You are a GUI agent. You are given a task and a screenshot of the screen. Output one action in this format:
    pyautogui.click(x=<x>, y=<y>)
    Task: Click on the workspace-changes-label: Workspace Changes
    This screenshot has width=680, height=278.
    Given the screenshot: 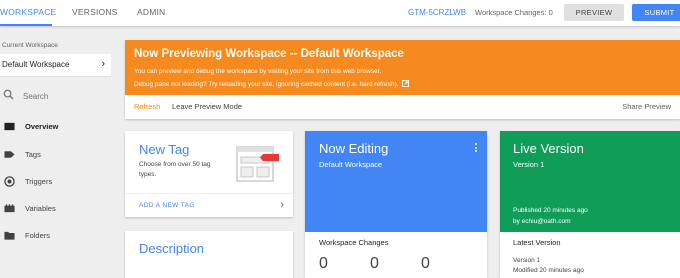 What is the action you would take?
    pyautogui.click(x=354, y=242)
    